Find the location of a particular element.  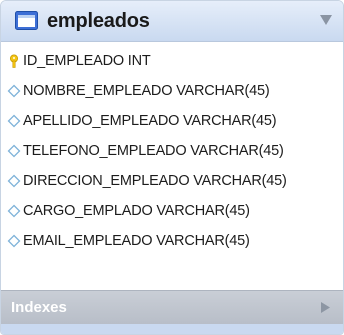

column-row-email-empleado: EMAIL_EMPLEADO VARCHAR(45) is located at coordinates (172, 241).